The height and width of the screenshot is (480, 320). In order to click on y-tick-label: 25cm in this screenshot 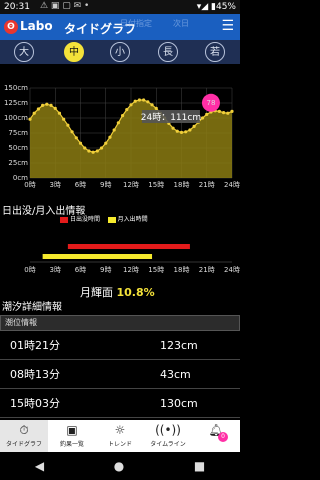, I will do `click(18, 163)`.